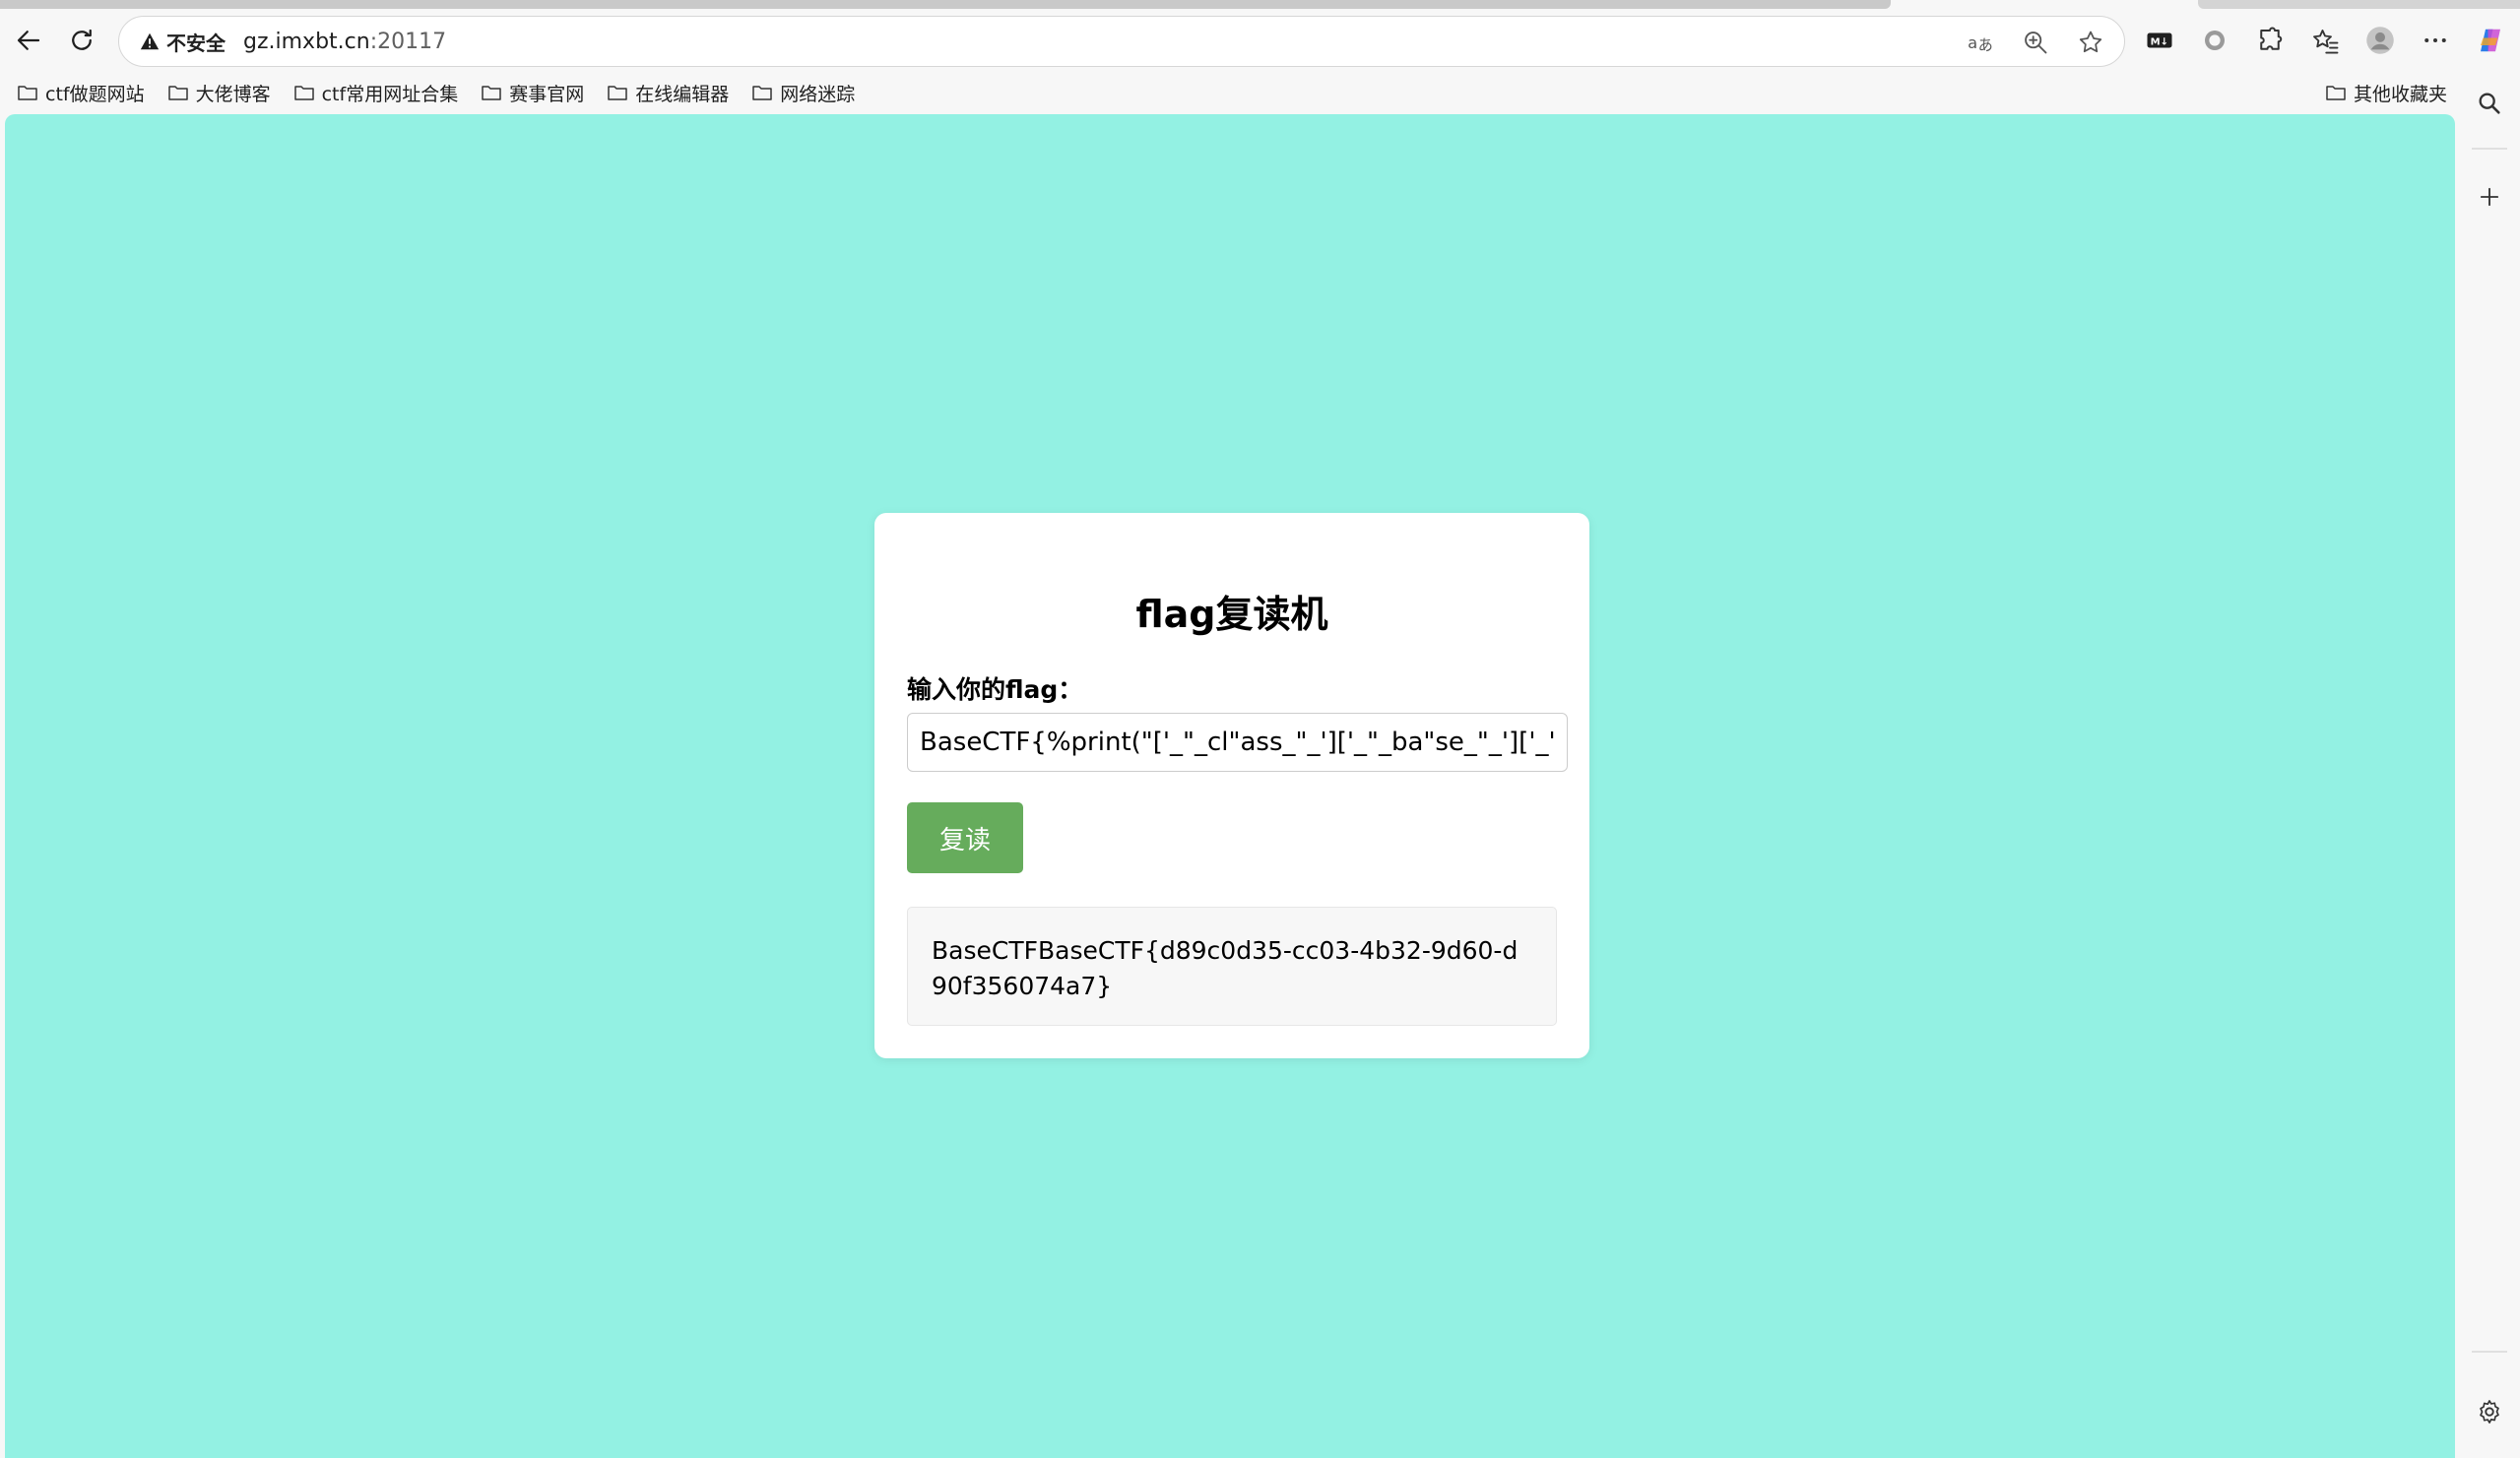  Describe the element at coordinates (1121, 41) in the screenshot. I see `address-bar: 不安全 gz.imxbt.cn:20117 aあ` at that location.